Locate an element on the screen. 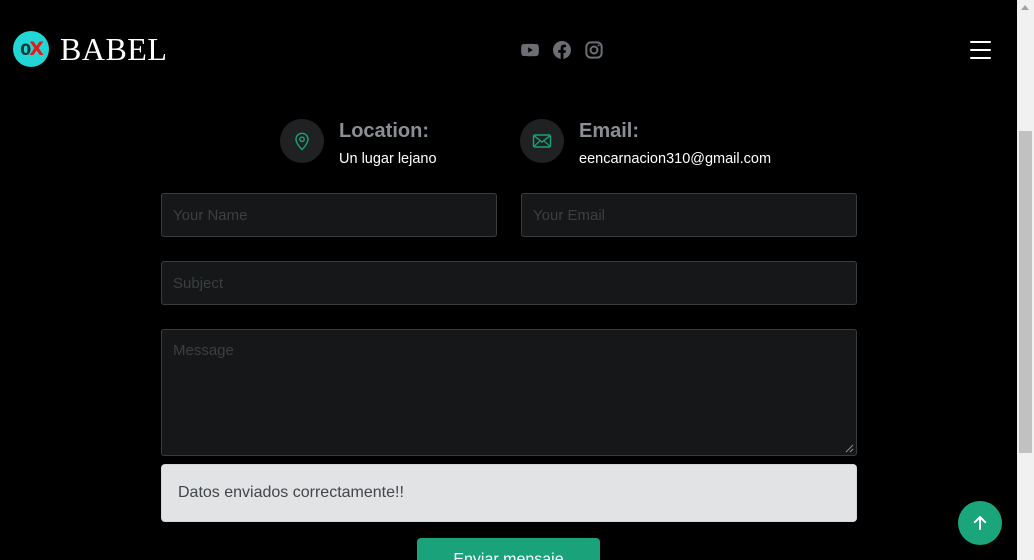 This screenshot has height=560, width=1034. location-info: Location: Un lugar lejano is located at coordinates (358, 143).